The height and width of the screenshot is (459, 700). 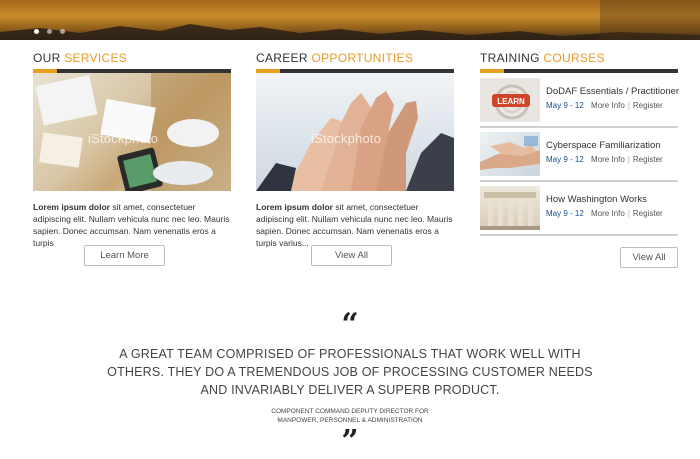 I want to click on careers-title-plain: CAREER, so click(x=284, y=58).